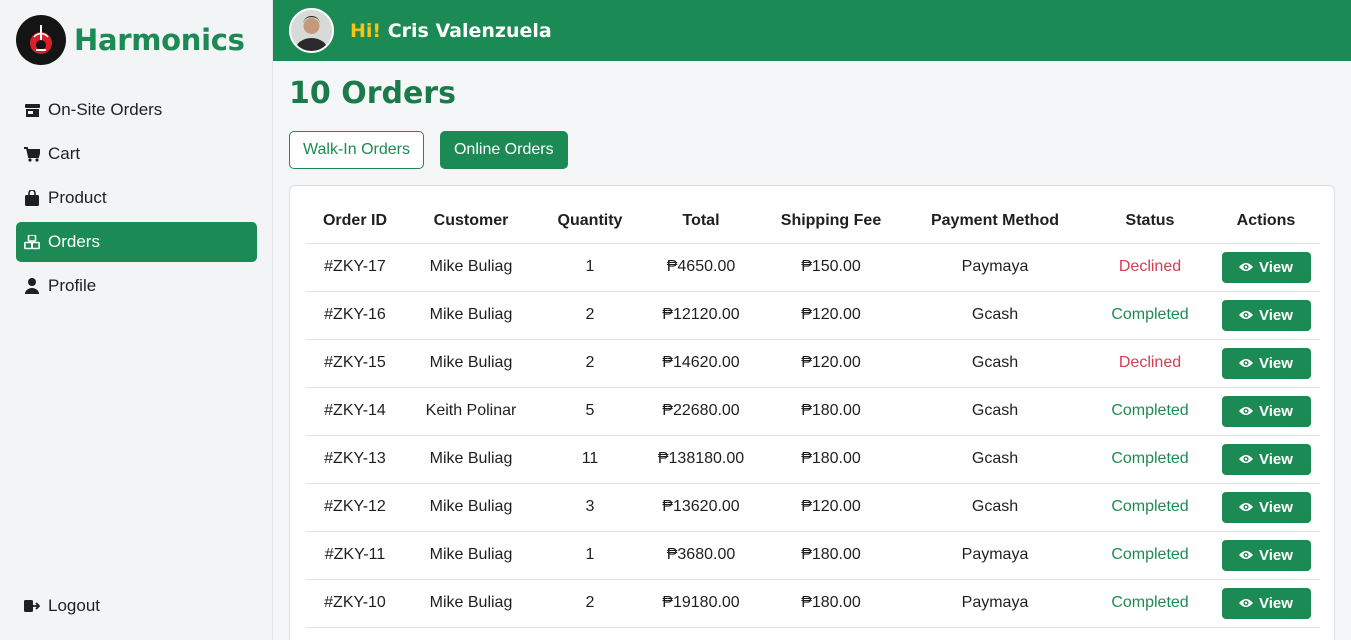  Describe the element at coordinates (136, 286) in the screenshot. I see `sidebar-item-profile: Profile` at that location.